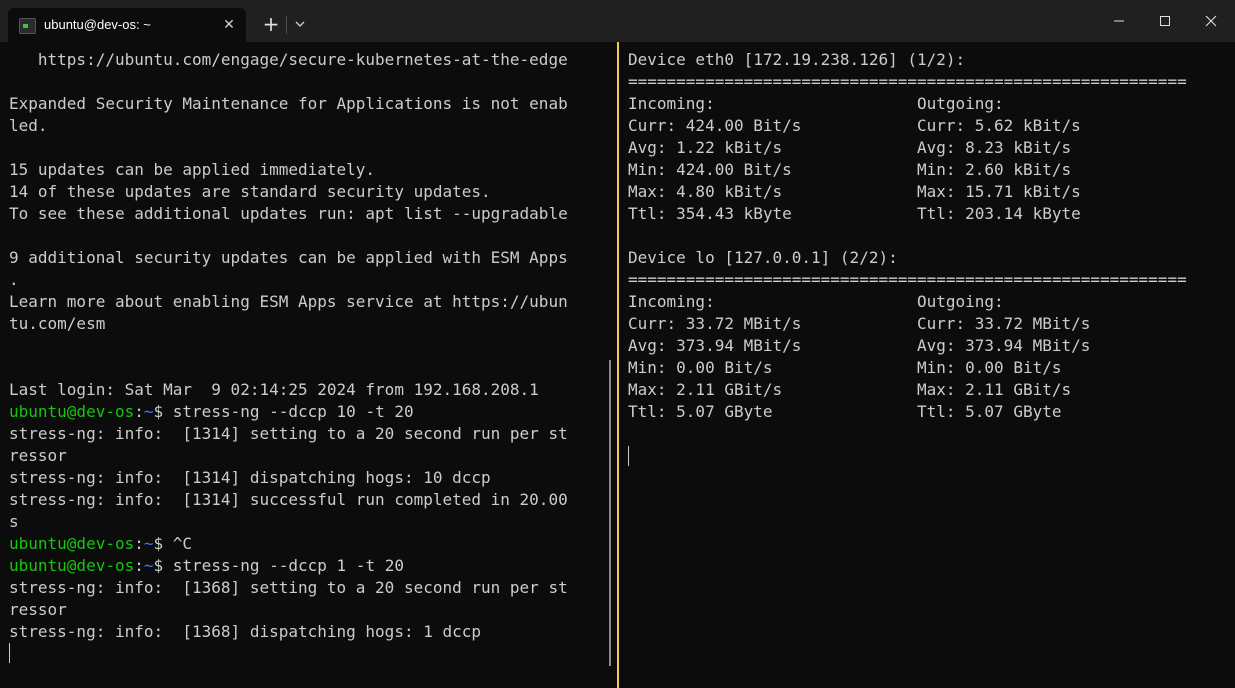 This screenshot has height=688, width=1235. I want to click on maximize-button, so click(1165, 21).